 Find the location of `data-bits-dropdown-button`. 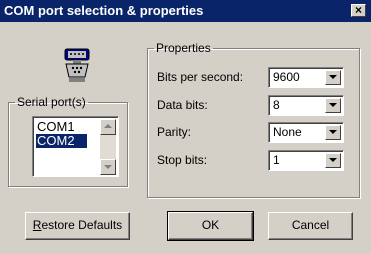

data-bits-dropdown-button is located at coordinates (333, 105).